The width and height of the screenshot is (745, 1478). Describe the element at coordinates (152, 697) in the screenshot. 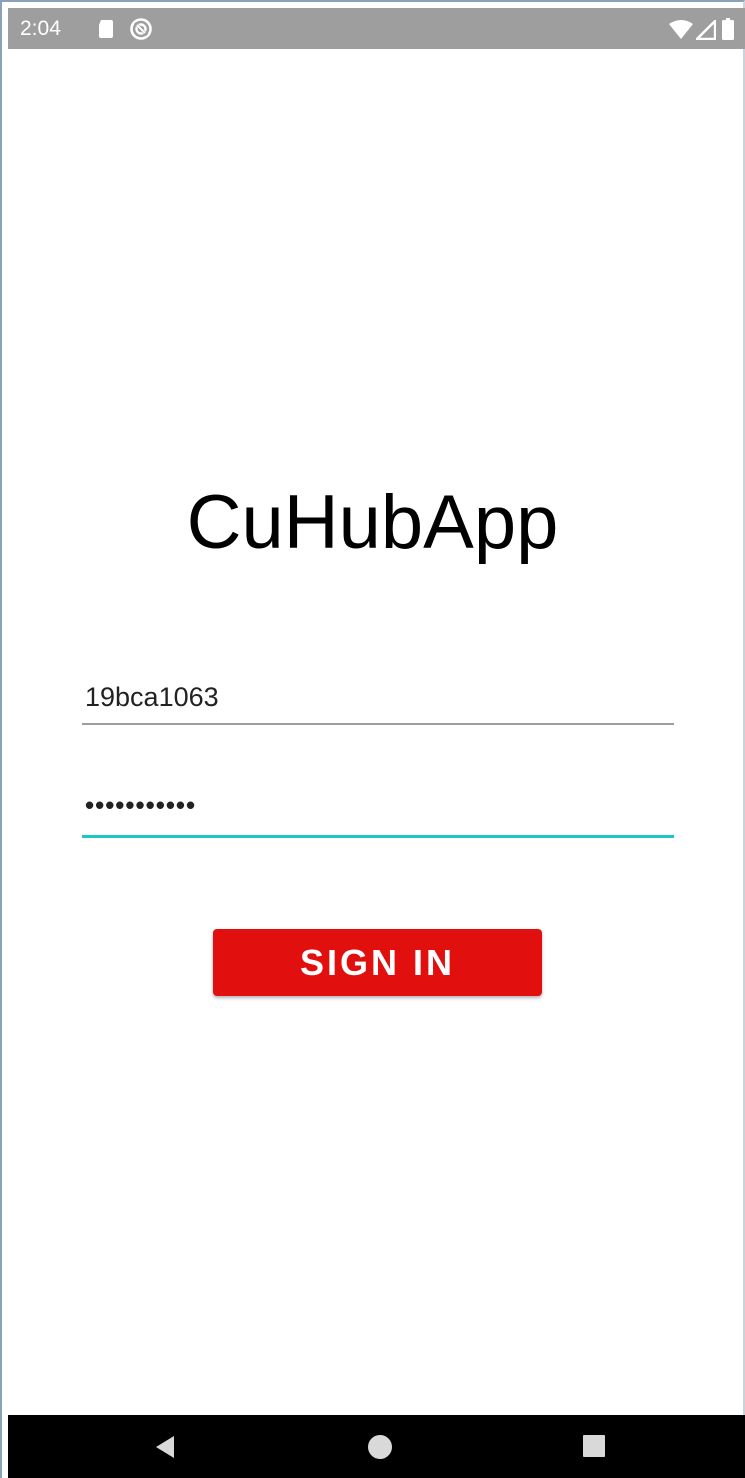

I see `username-value: 19bca1063` at that location.